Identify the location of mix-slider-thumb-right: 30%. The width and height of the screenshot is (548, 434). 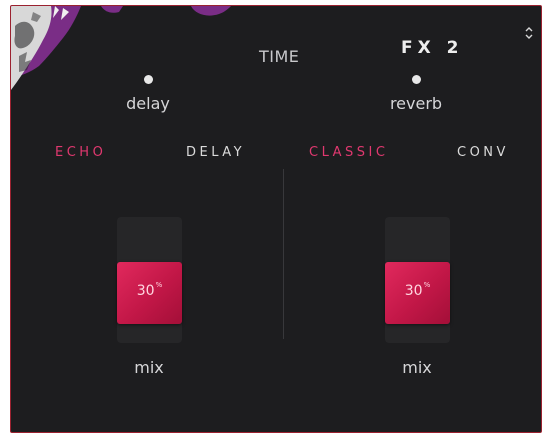
(417, 293).